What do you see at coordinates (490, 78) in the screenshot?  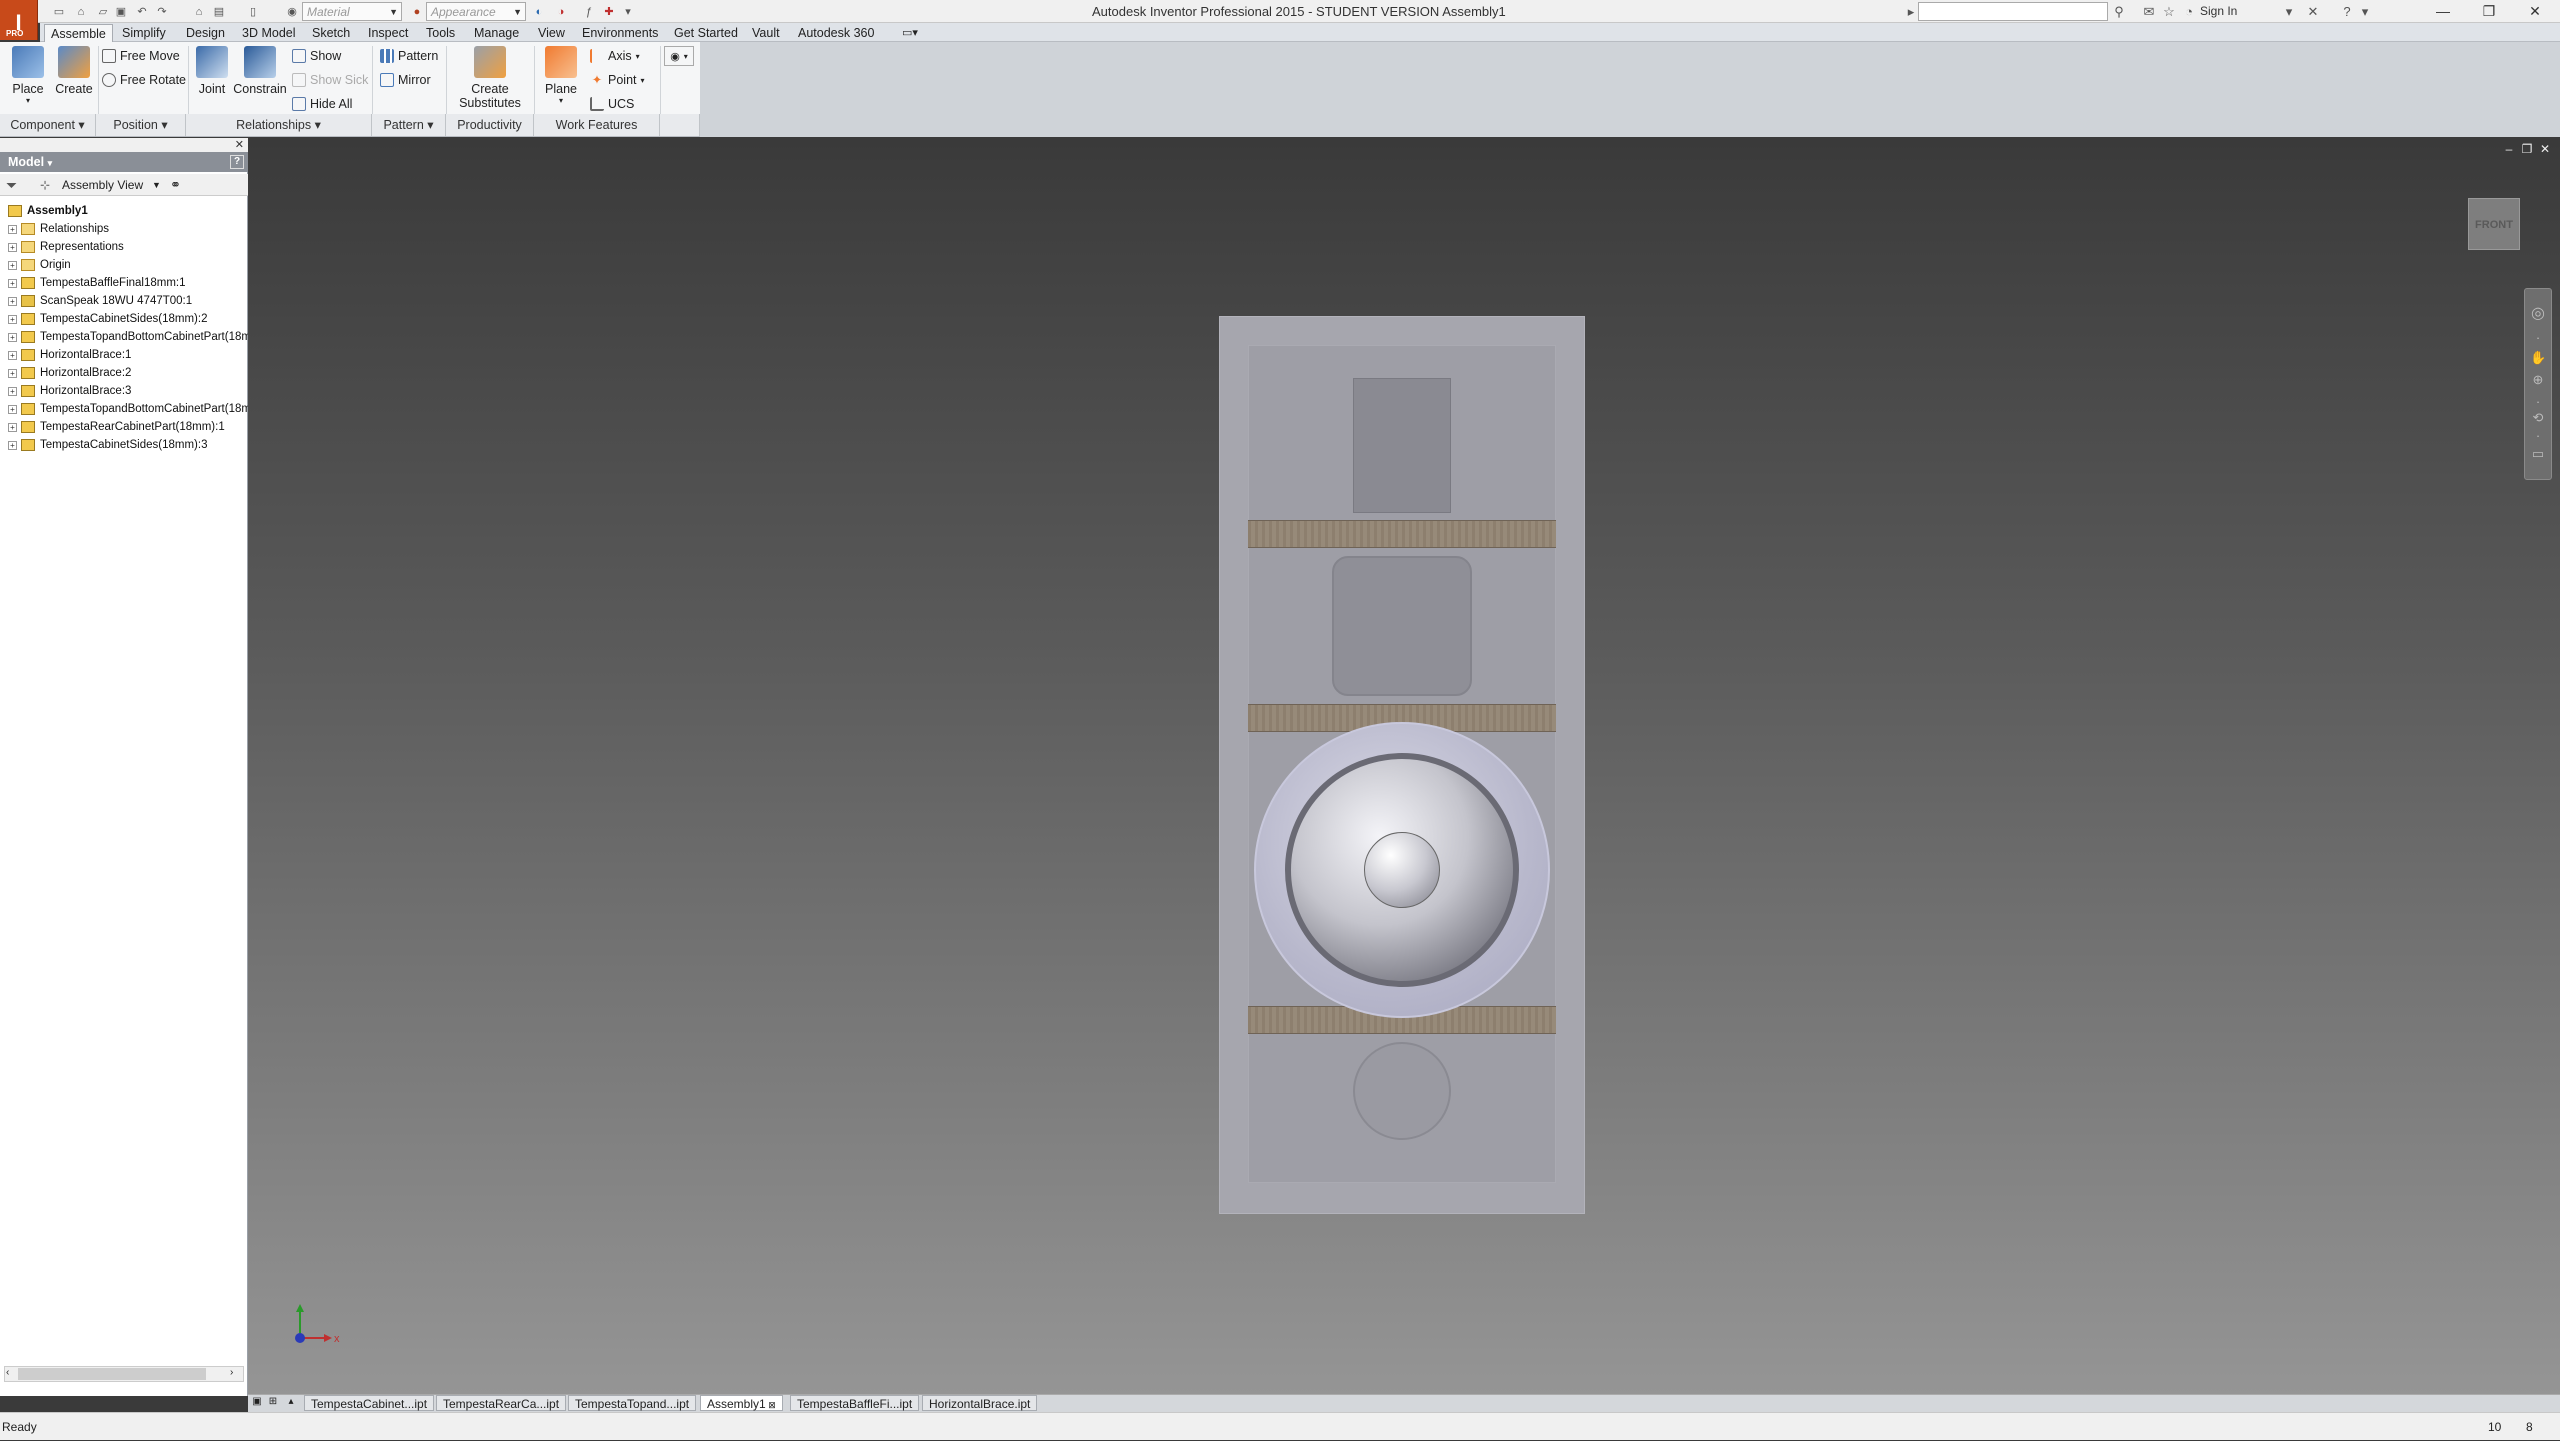 I see `create-substitutes-button: Create Substitutes` at bounding box center [490, 78].